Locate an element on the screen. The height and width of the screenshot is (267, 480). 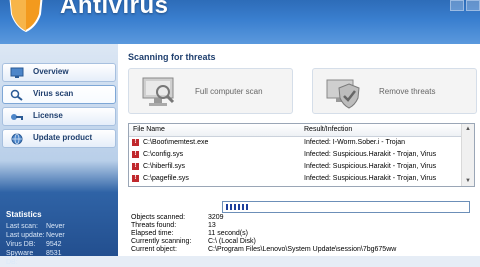
sidebar-item-update-product: Update product is located at coordinates (59, 138).